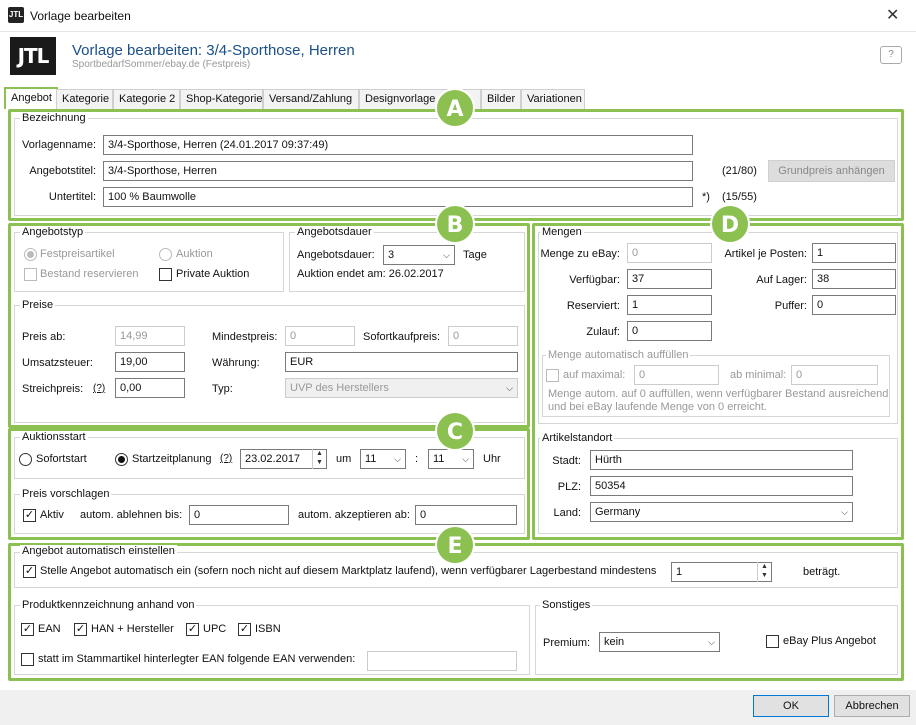 The width and height of the screenshot is (916, 725). I want to click on verfuegbar-input: 37, so click(669, 279).